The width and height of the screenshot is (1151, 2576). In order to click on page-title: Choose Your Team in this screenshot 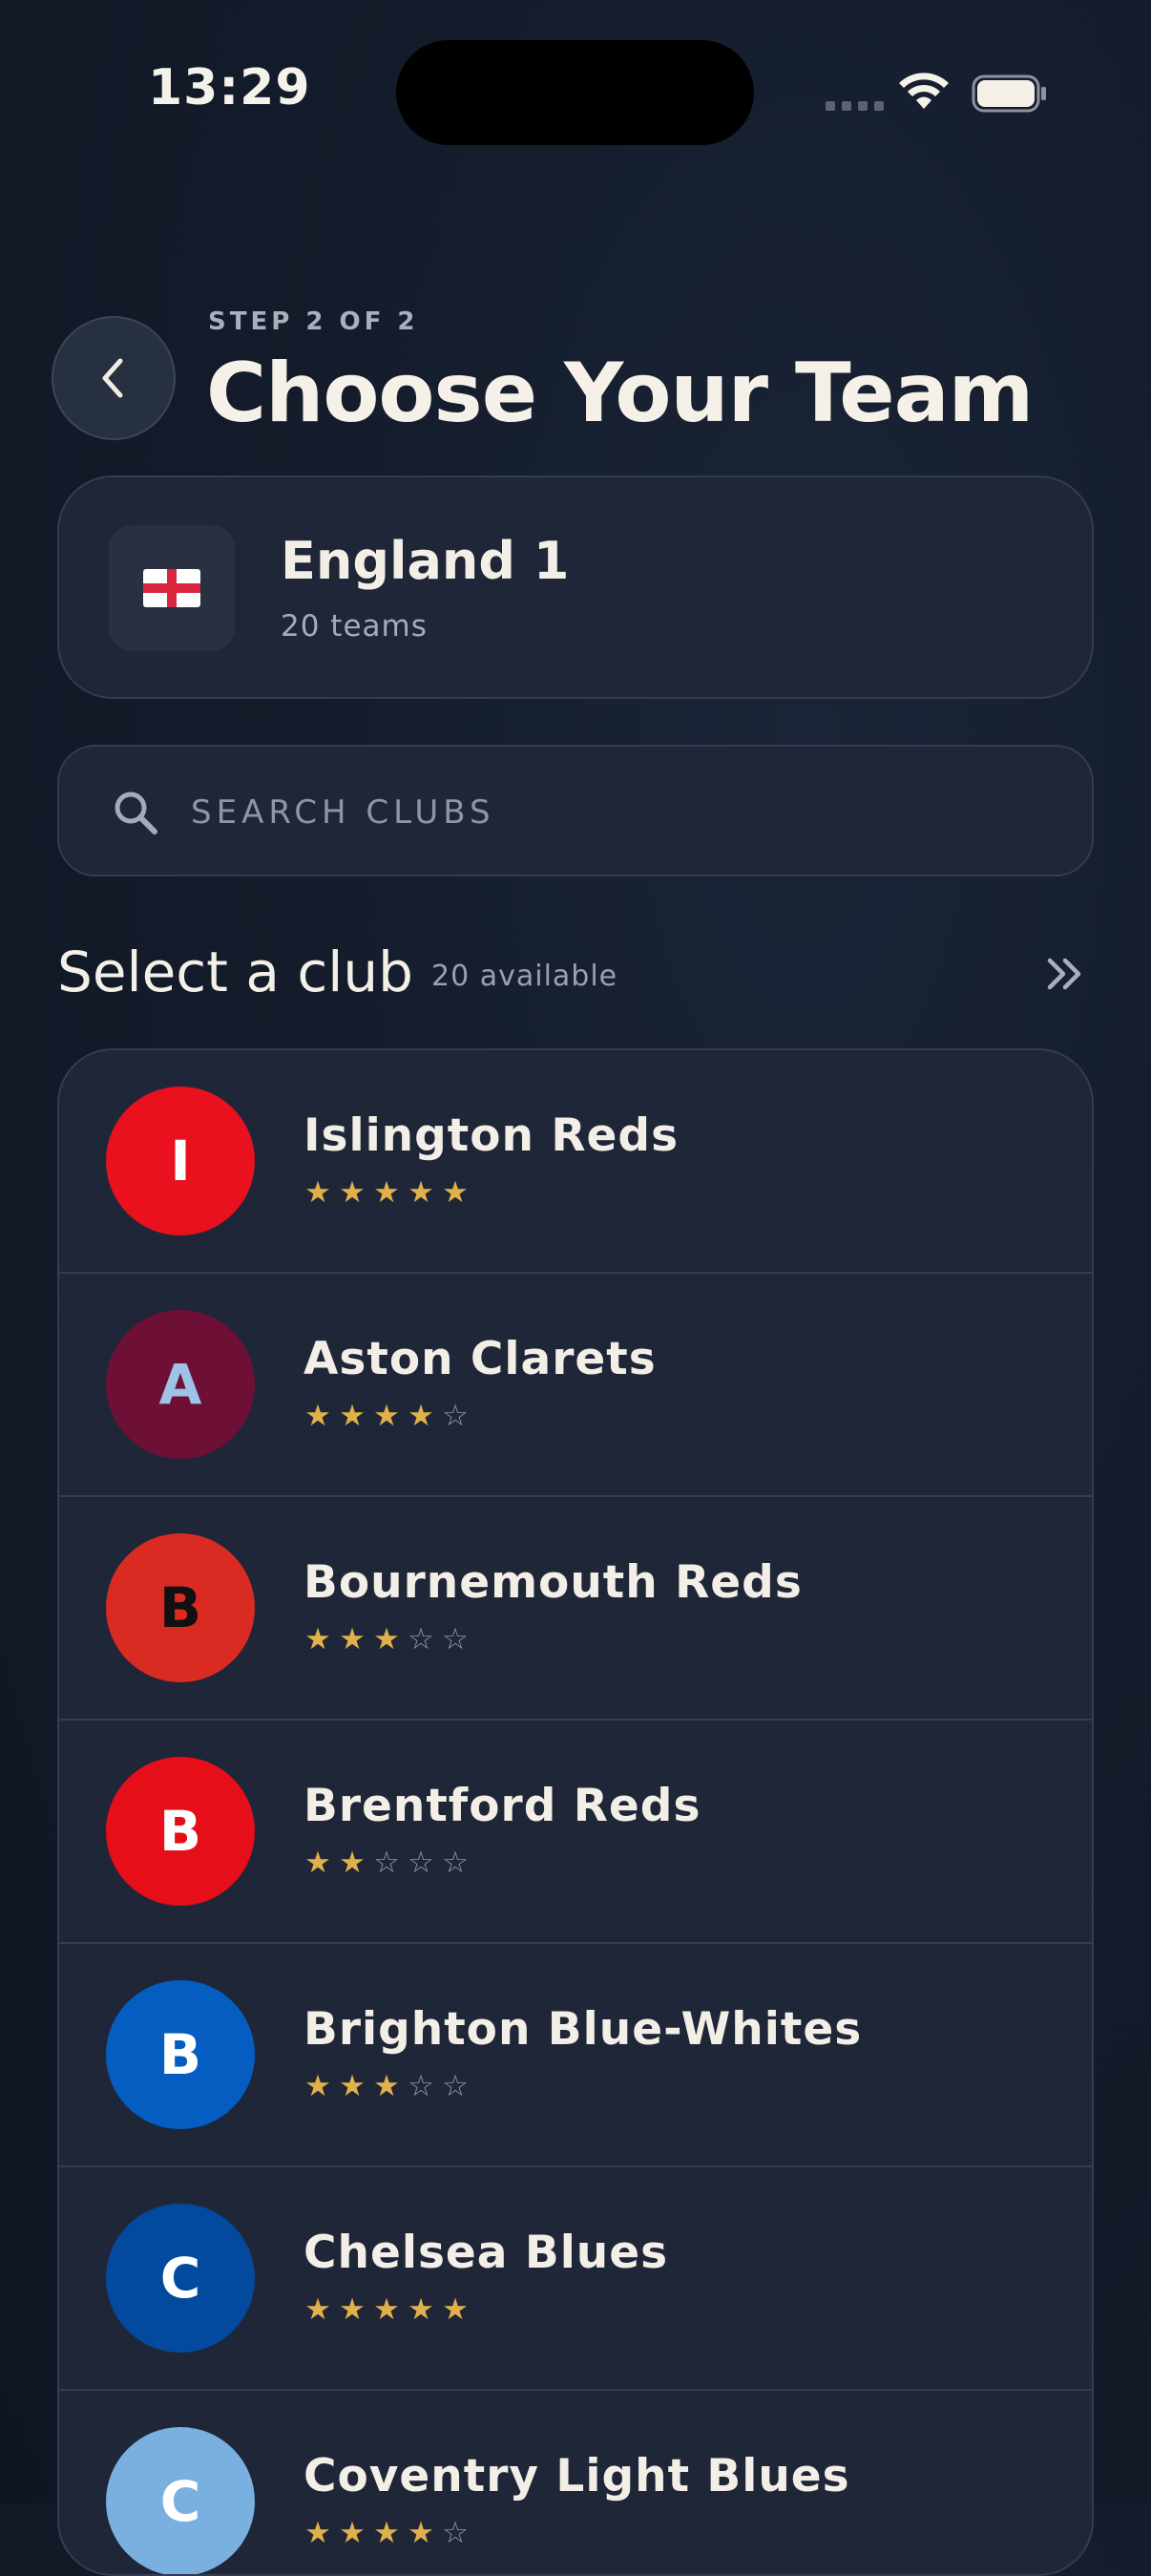, I will do `click(620, 393)`.